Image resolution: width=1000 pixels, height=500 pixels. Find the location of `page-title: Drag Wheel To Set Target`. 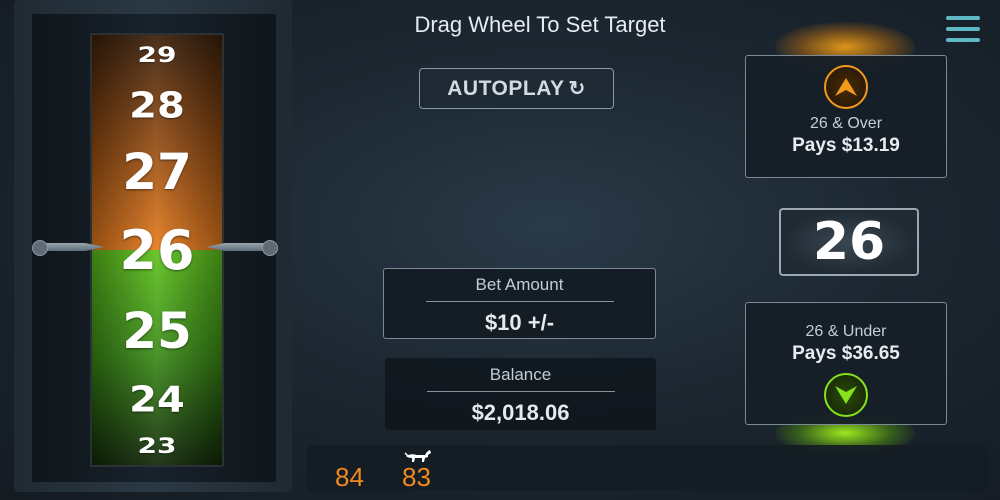

page-title: Drag Wheel To Set Target is located at coordinates (540, 24).